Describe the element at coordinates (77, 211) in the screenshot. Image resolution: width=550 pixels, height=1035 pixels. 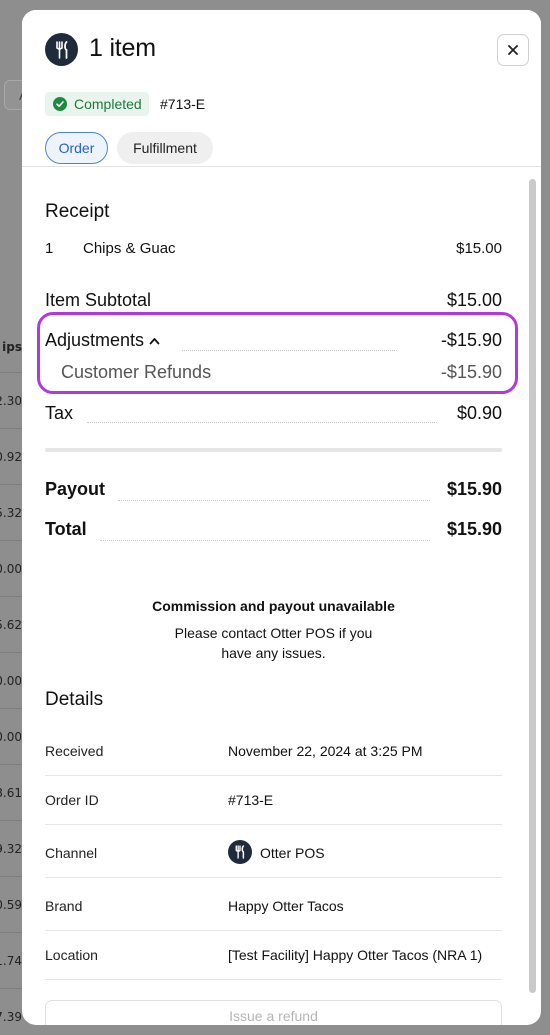
I see `receipt-heading: Receipt` at that location.